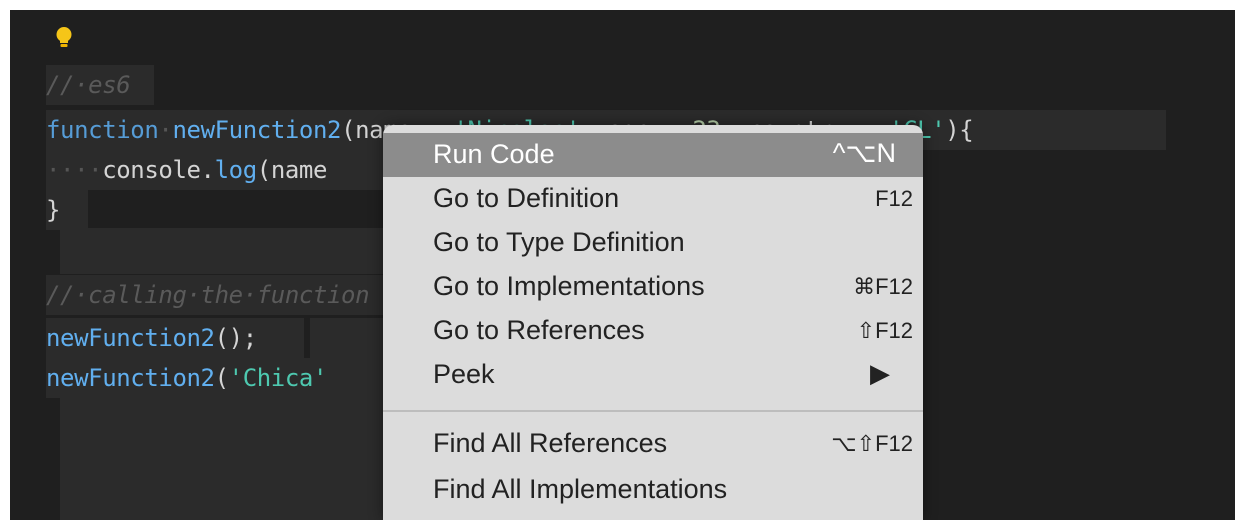  What do you see at coordinates (494, 154) in the screenshot?
I see `menu-item-label: Run Code` at bounding box center [494, 154].